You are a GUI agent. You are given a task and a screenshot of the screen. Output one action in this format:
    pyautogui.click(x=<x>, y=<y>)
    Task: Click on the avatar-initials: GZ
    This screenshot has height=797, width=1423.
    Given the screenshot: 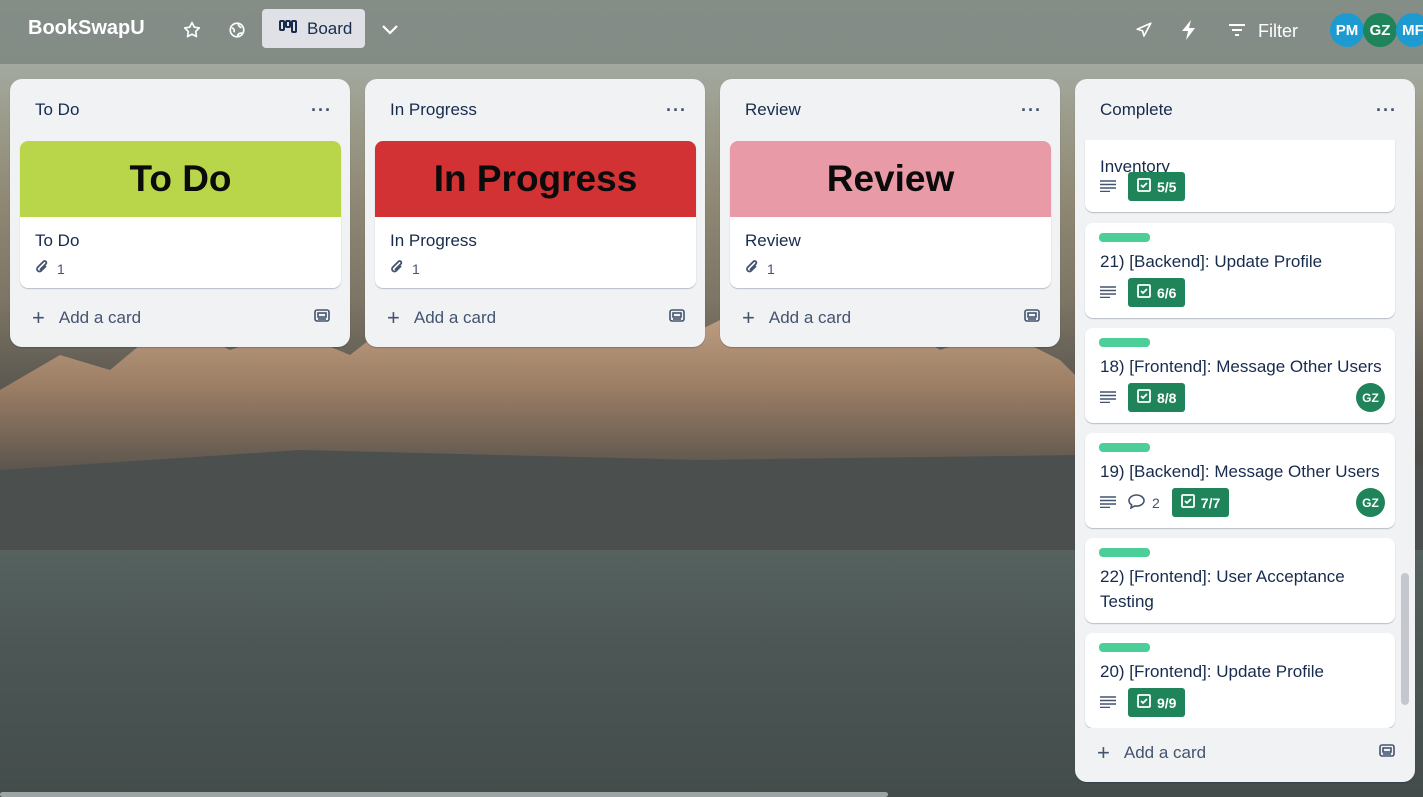 What is the action you would take?
    pyautogui.click(x=1380, y=30)
    